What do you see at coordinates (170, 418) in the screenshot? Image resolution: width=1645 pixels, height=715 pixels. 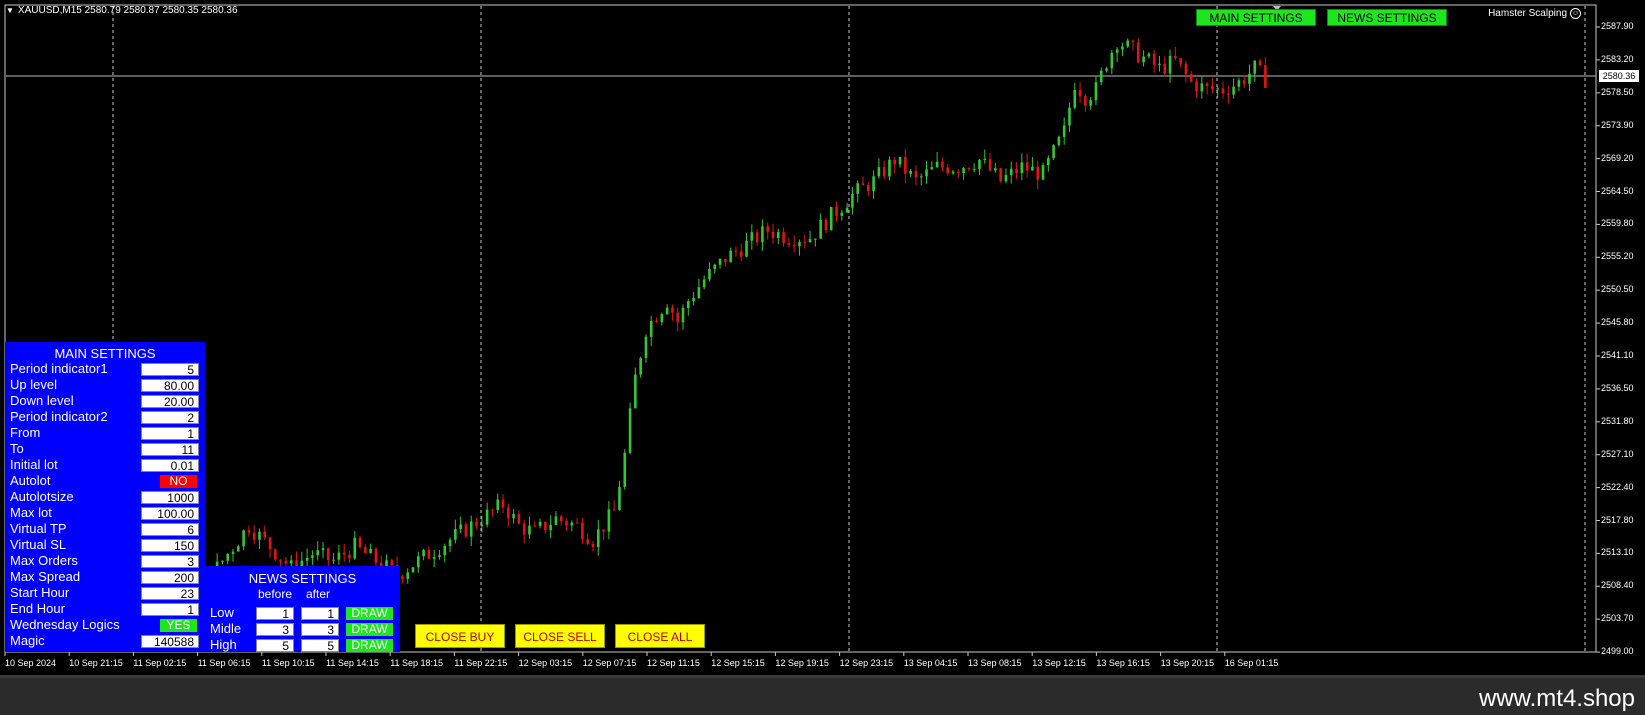 I see `setting-value-input: 2` at bounding box center [170, 418].